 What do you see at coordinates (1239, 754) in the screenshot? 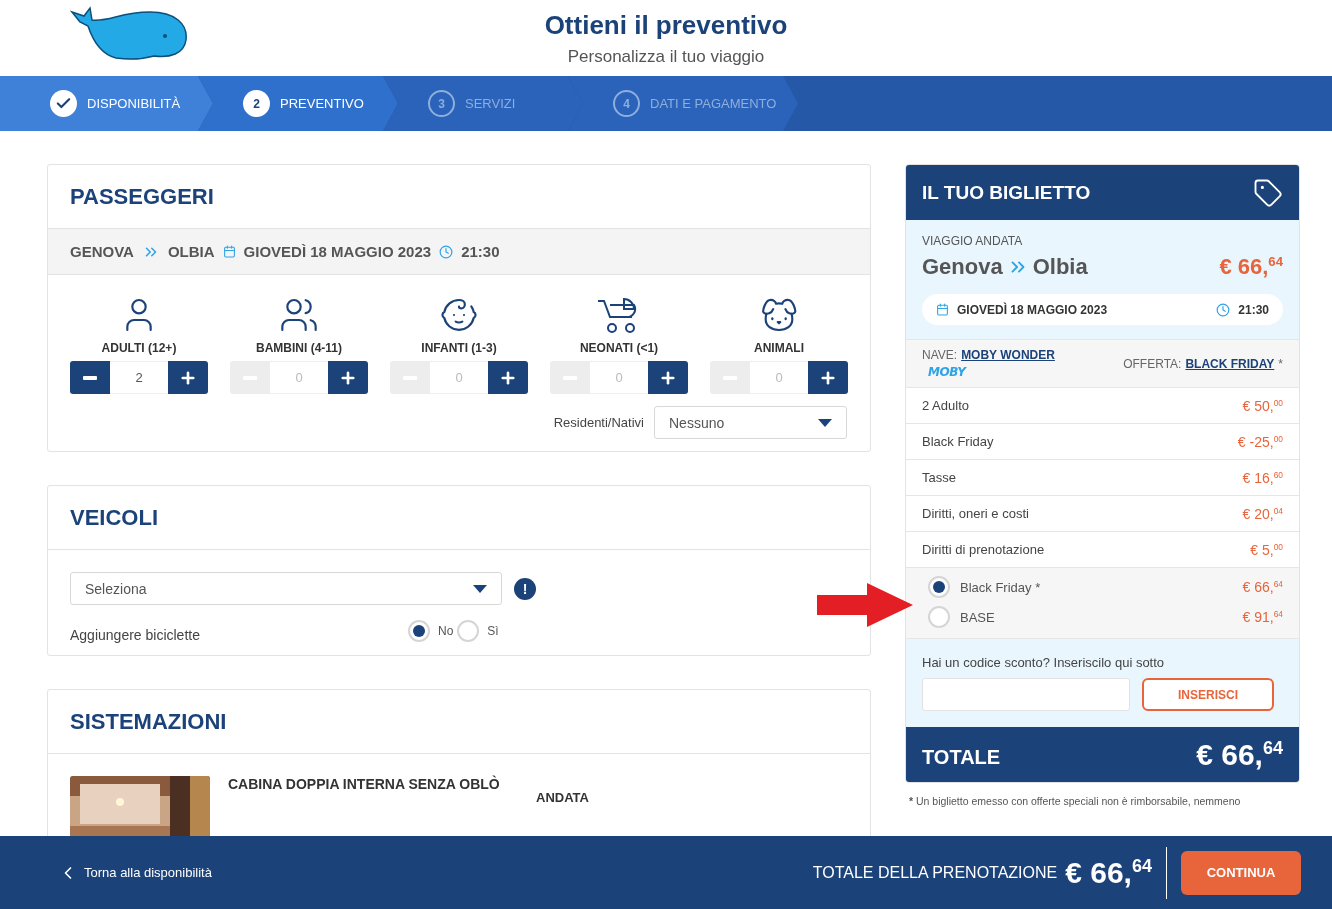
I see `total-price: € 66,$^{64}$` at bounding box center [1239, 754].